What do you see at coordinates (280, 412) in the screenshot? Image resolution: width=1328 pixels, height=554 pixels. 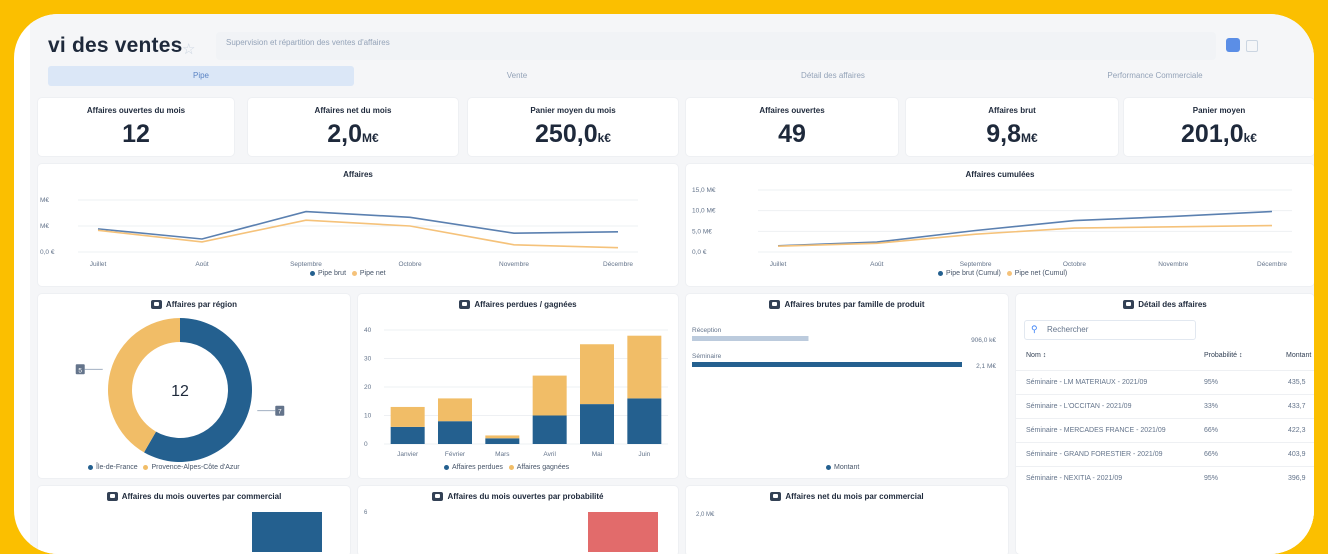 I see `data-label: 7` at bounding box center [280, 412].